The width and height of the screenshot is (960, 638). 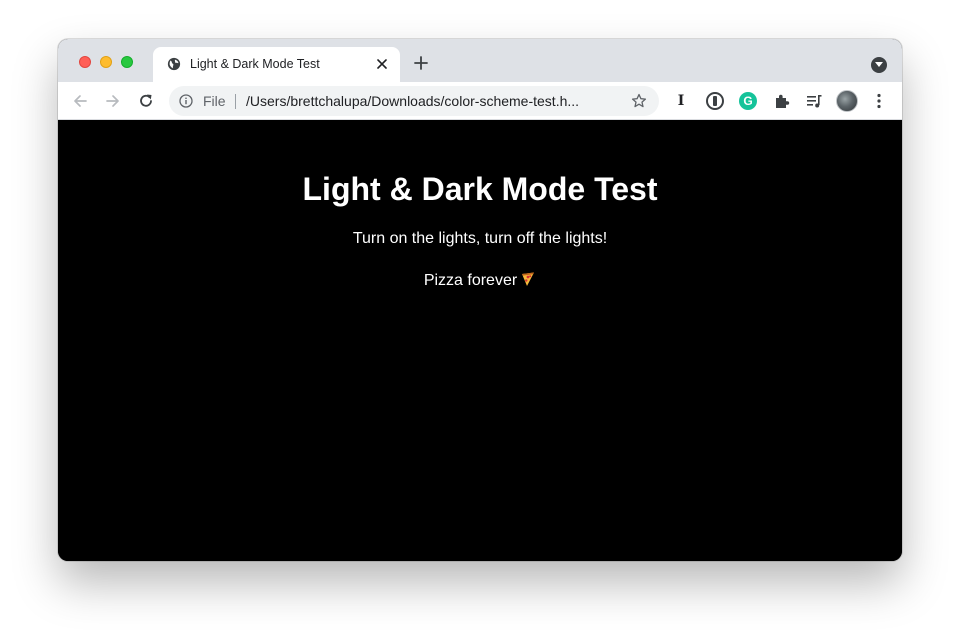 What do you see at coordinates (470, 280) in the screenshot?
I see `paragraph-pizza-text: Pizza forever` at bounding box center [470, 280].